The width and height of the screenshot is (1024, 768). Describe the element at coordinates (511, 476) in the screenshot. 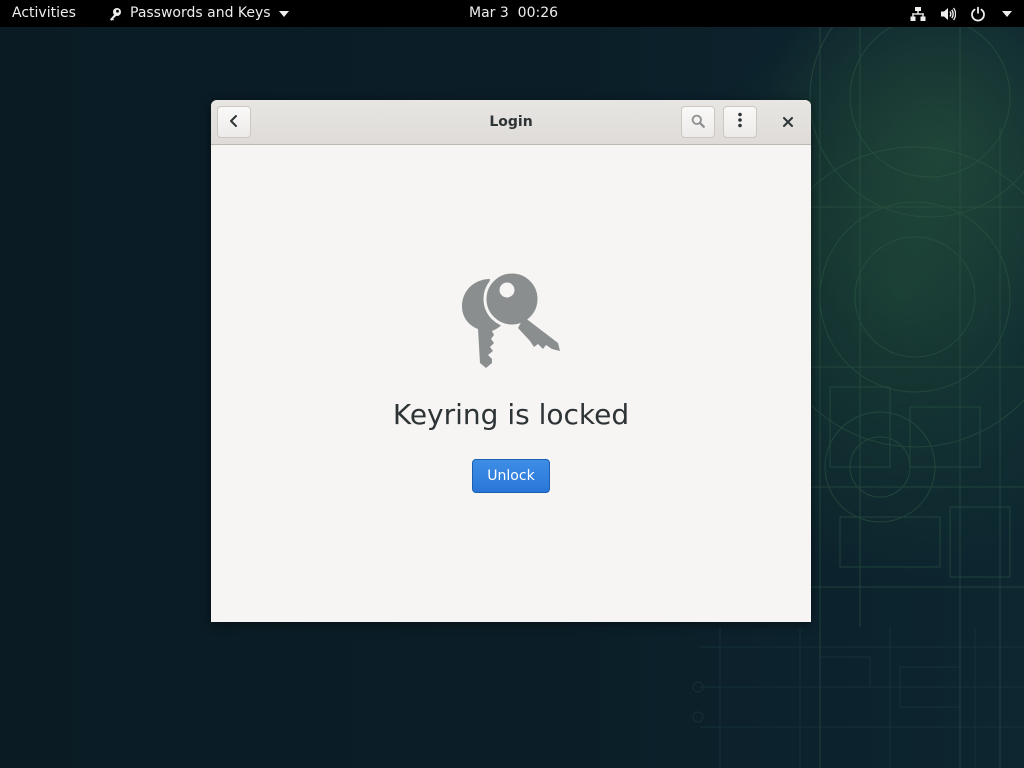

I see `unlock-button: Unlock` at that location.